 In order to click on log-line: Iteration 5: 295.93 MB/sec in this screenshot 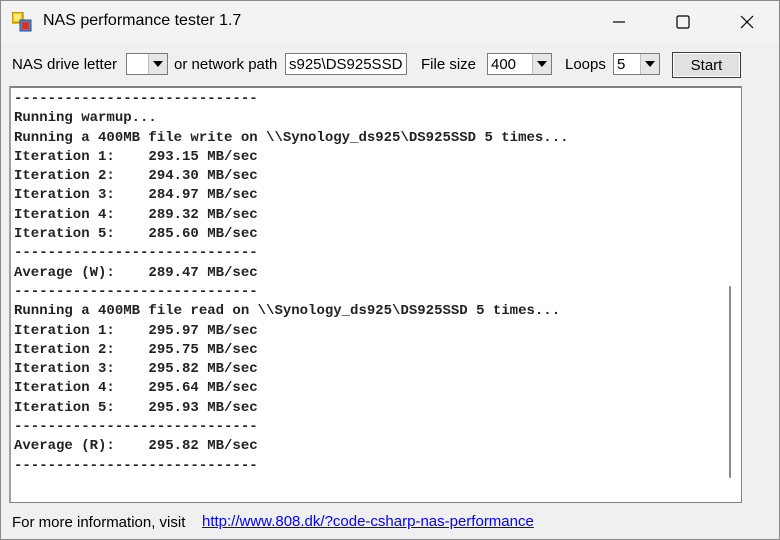, I will do `click(136, 407)`.